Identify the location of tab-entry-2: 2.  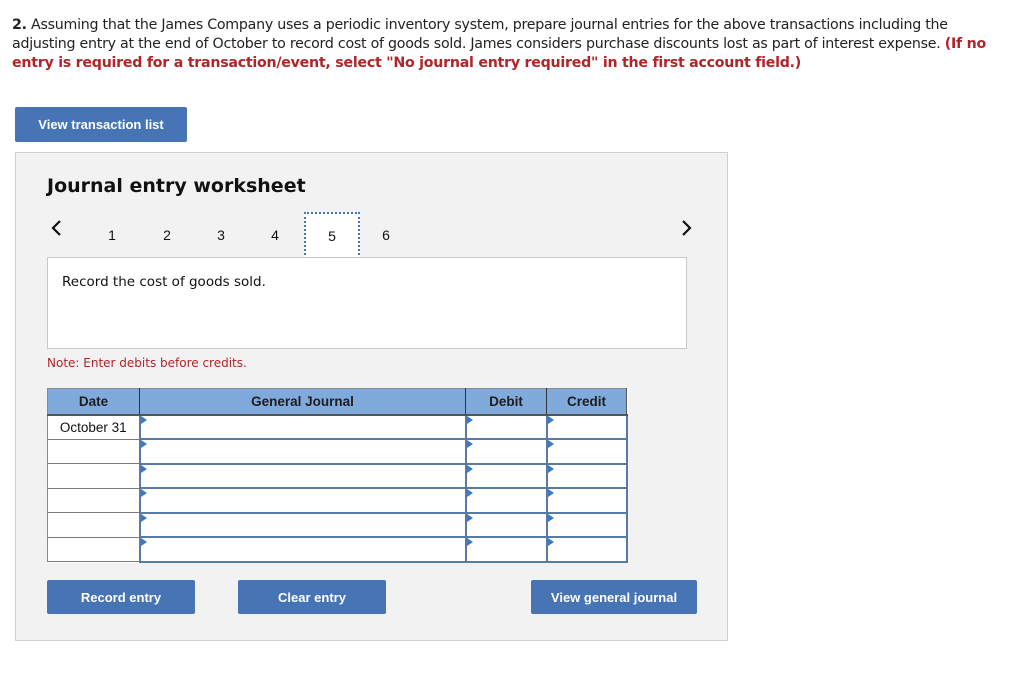
(167, 235).